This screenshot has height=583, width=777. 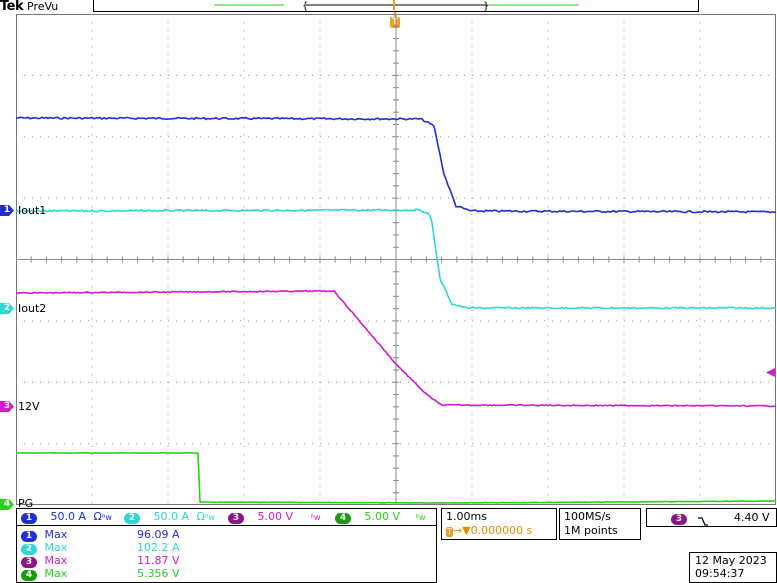 I want to click on ch1-setting: 1 50.0 A Ωᴮw, so click(x=66, y=517).